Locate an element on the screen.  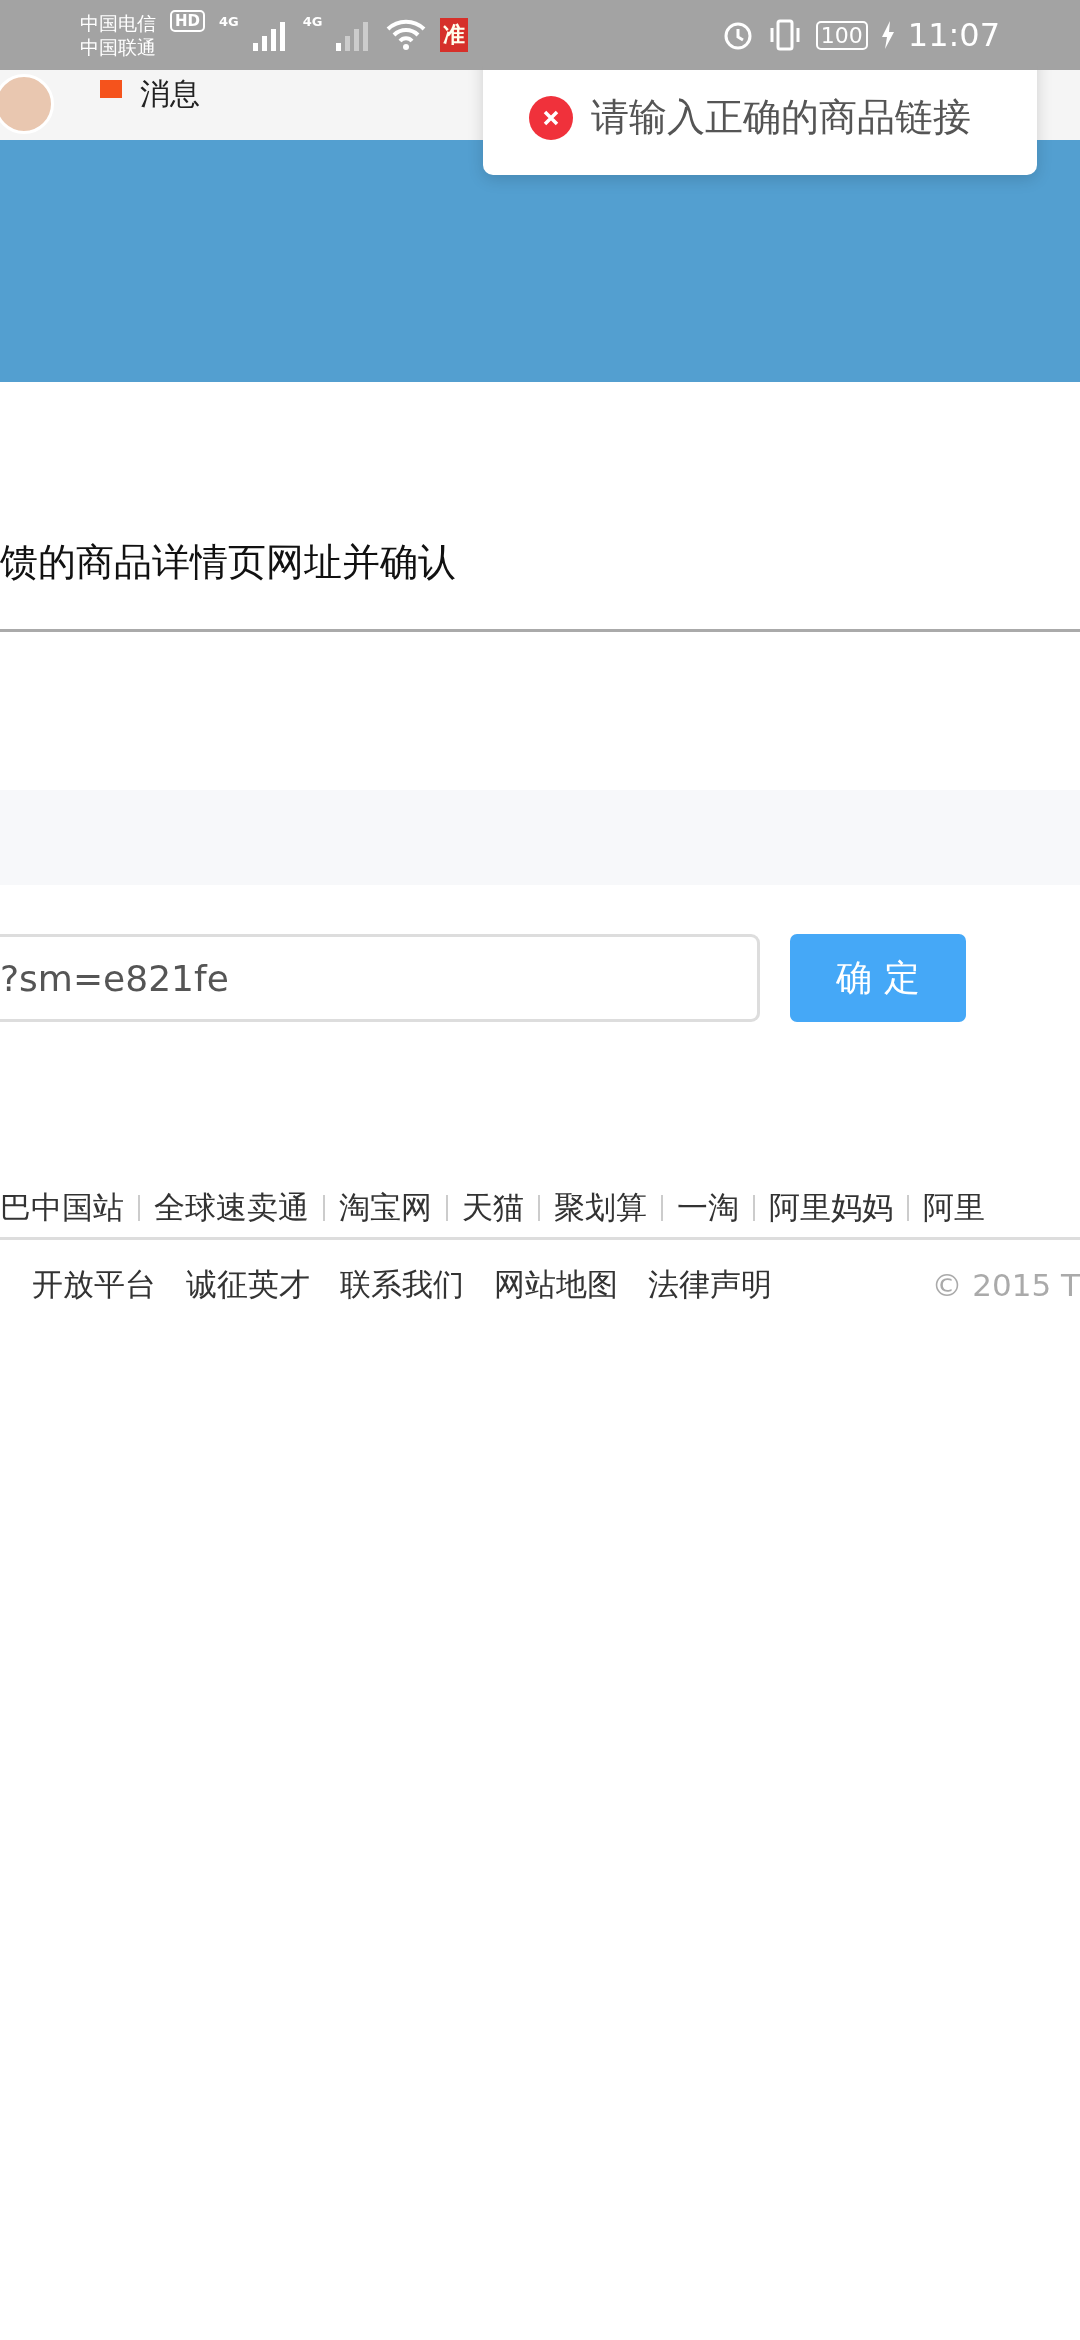
footer-link: 诚征英才 is located at coordinates (248, 1285).